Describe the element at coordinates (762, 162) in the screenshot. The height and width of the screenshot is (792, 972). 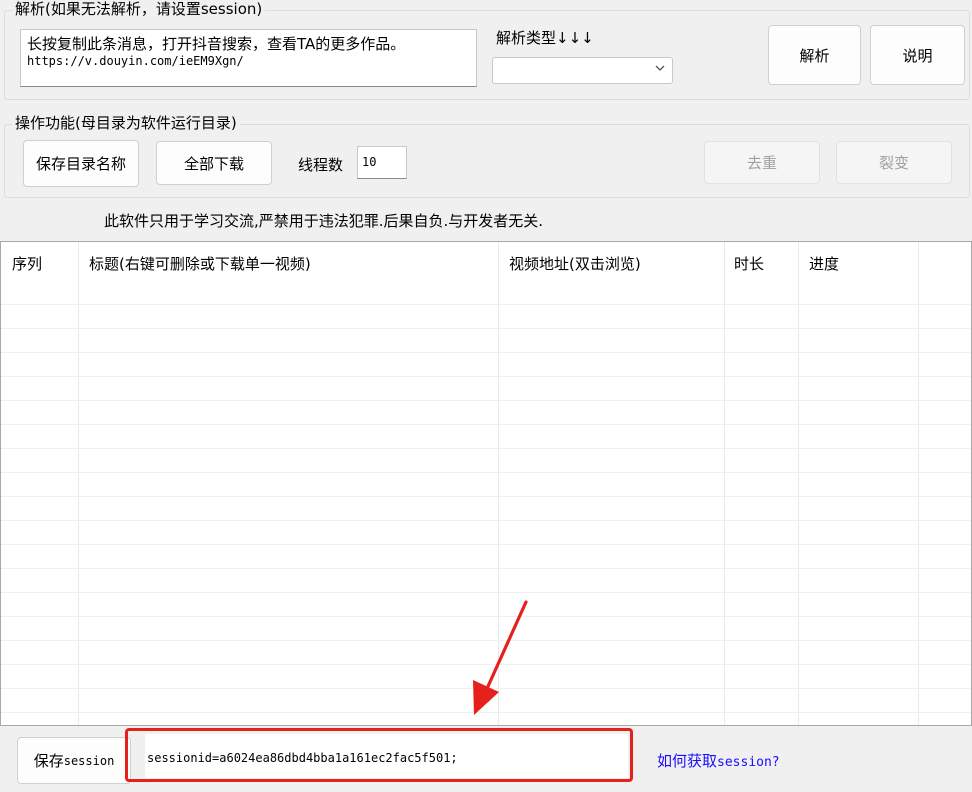
I see `dedupe-button: 去重` at that location.